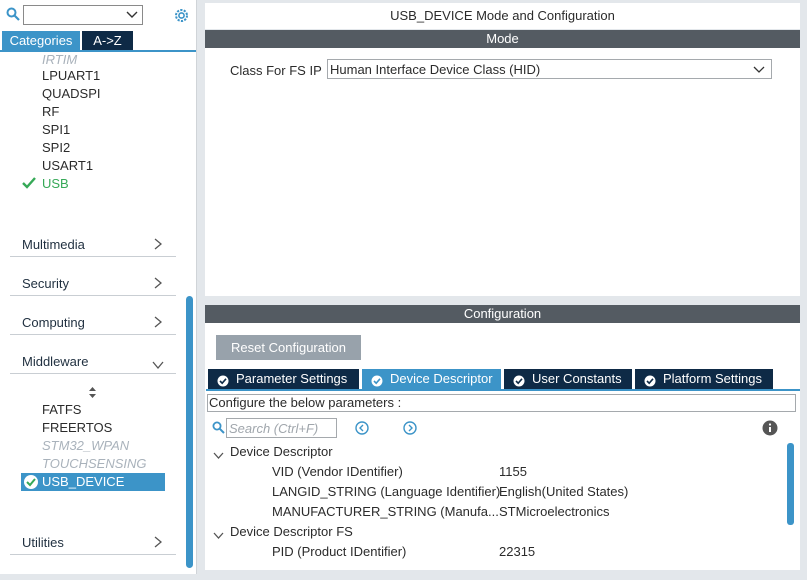 Image resolution: width=807 pixels, height=580 pixels. I want to click on category-label: Middleware, so click(55, 361).